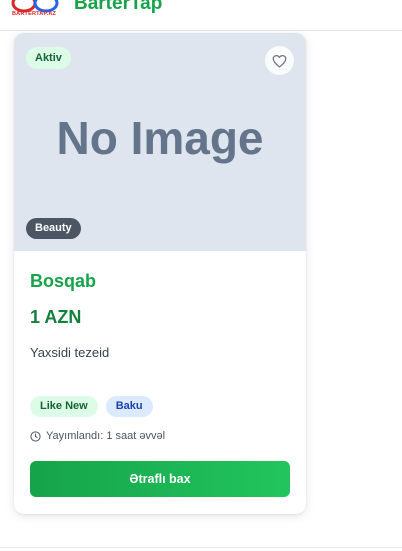 The height and width of the screenshot is (551, 402). What do you see at coordinates (35, 436) in the screenshot?
I see `clock-icon` at bounding box center [35, 436].